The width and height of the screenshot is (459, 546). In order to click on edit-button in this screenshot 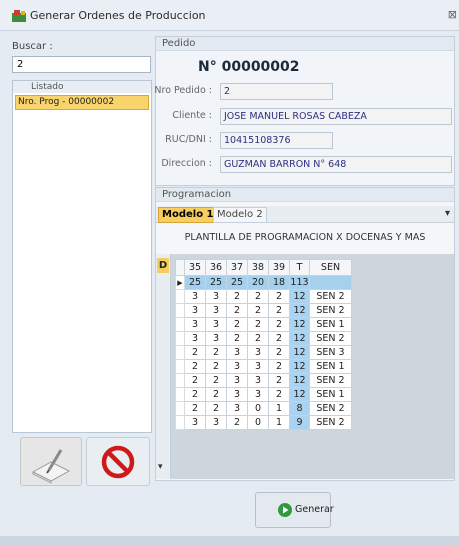, I will do `click(51, 461)`.